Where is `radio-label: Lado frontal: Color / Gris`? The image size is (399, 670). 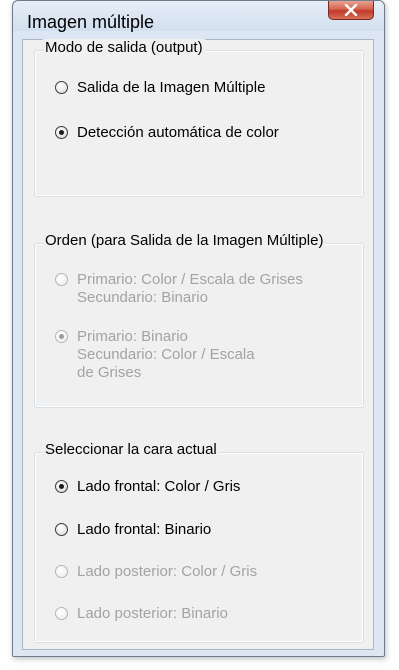
radio-label: Lado frontal: Color / Gris is located at coordinates (159, 486).